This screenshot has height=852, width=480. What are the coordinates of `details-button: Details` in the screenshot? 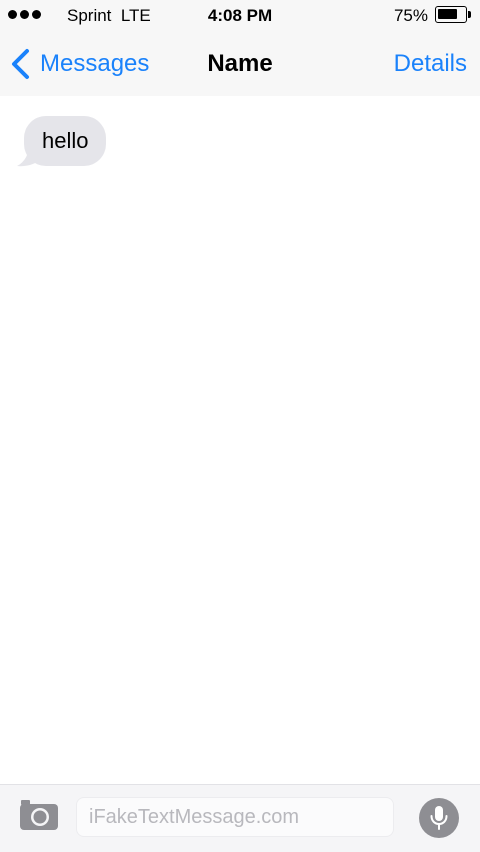 It's located at (430, 64).